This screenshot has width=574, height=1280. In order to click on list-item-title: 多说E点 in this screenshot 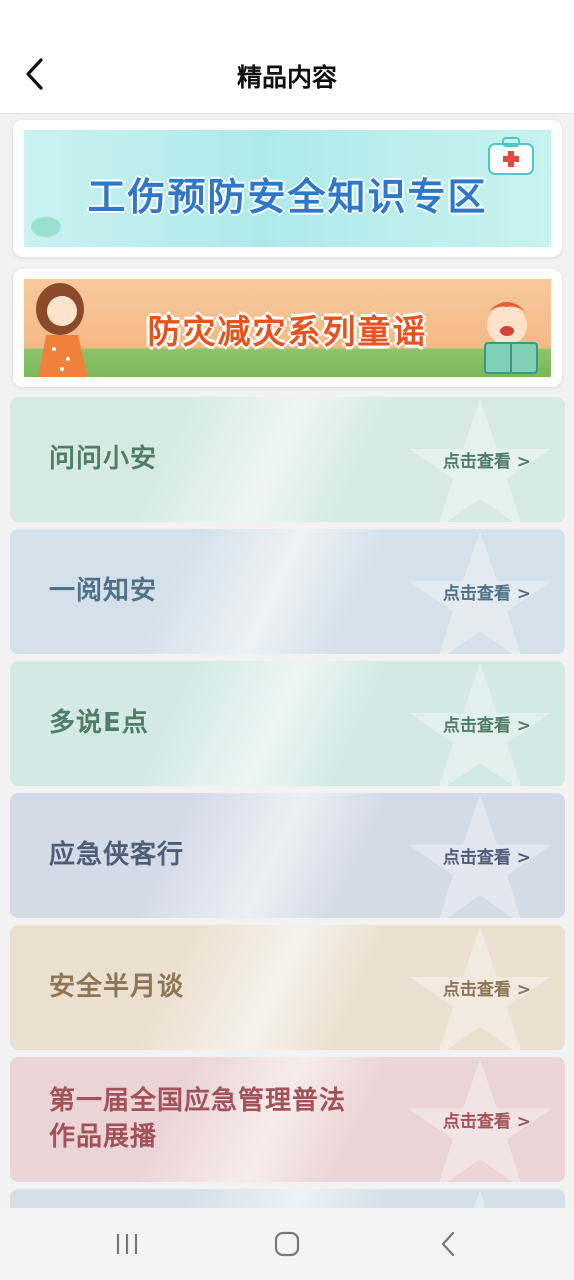, I will do `click(99, 722)`.